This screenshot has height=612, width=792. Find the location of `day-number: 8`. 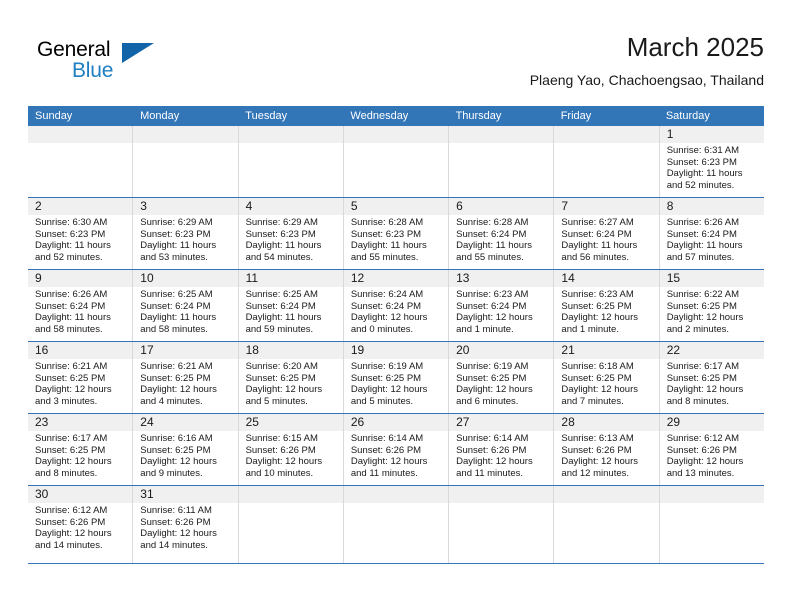

day-number: 8 is located at coordinates (711, 206).